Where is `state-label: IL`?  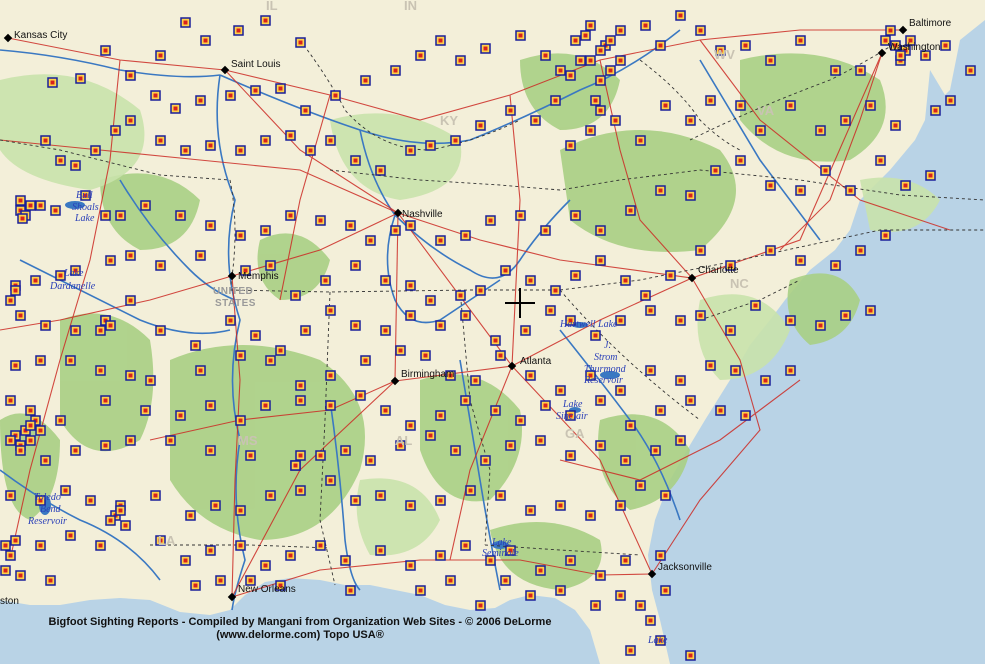 state-label: IL is located at coordinates (272, 6).